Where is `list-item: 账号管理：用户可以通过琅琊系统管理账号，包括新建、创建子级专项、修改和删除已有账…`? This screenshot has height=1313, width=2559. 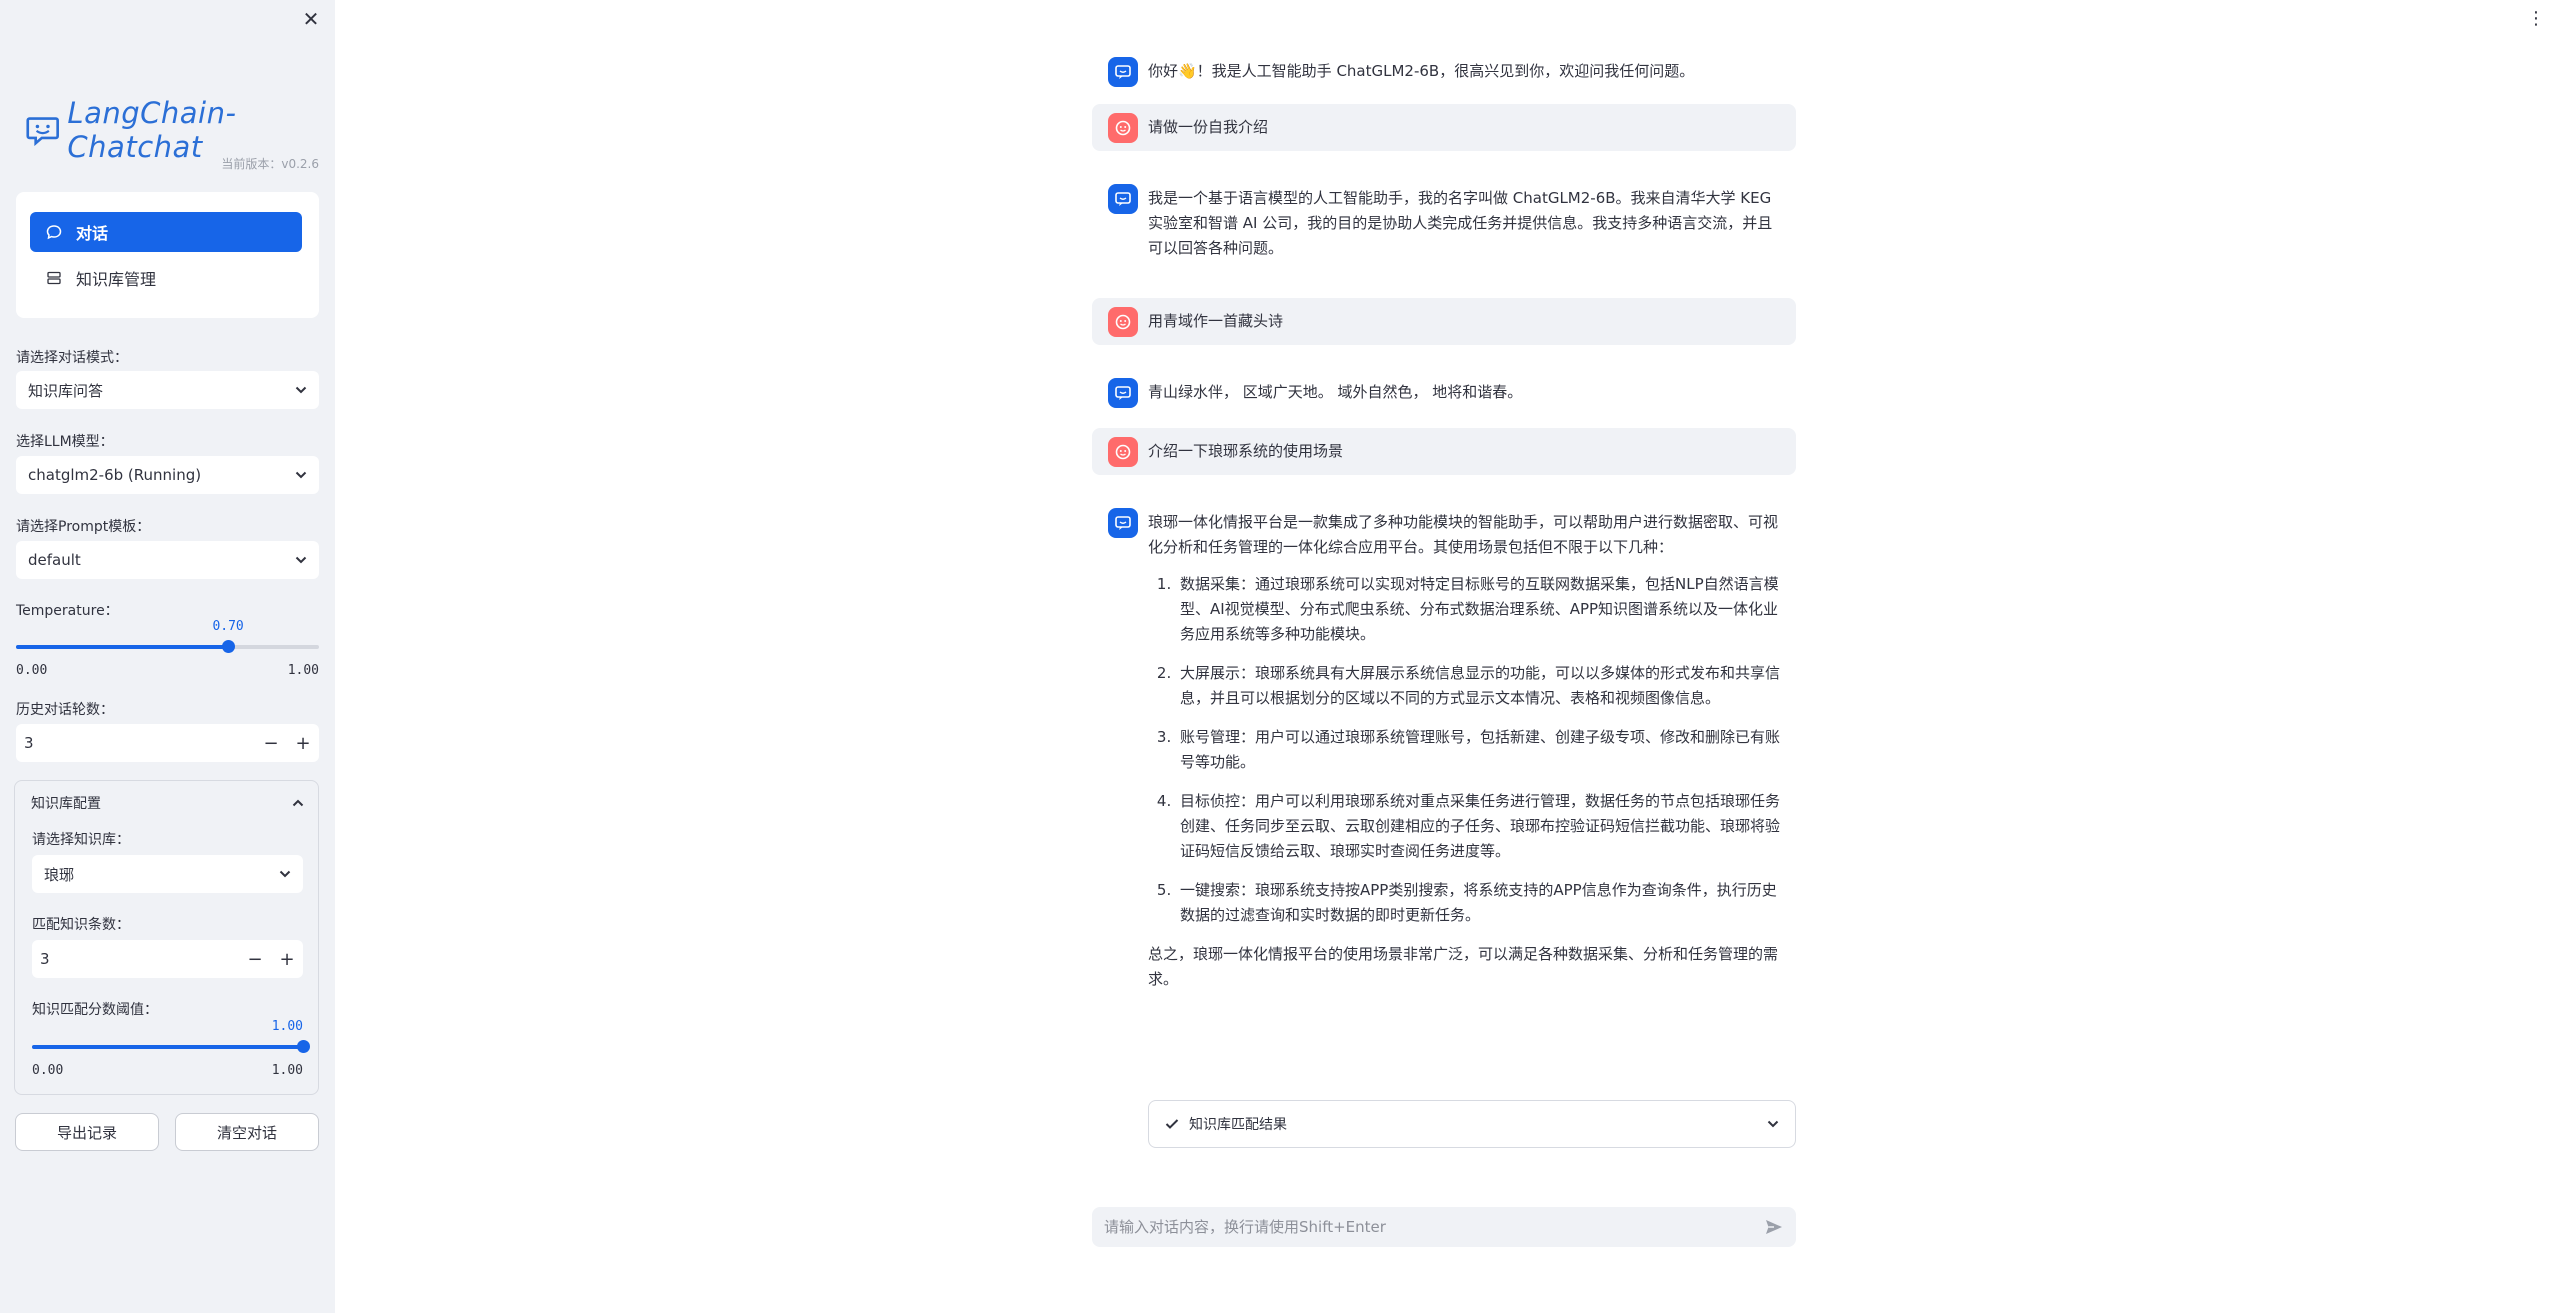
list-item: 账号管理：用户可以通过琅琊系统管理账号，包括新建、创建子级专项、修改和删除已有账… is located at coordinates (1478, 750).